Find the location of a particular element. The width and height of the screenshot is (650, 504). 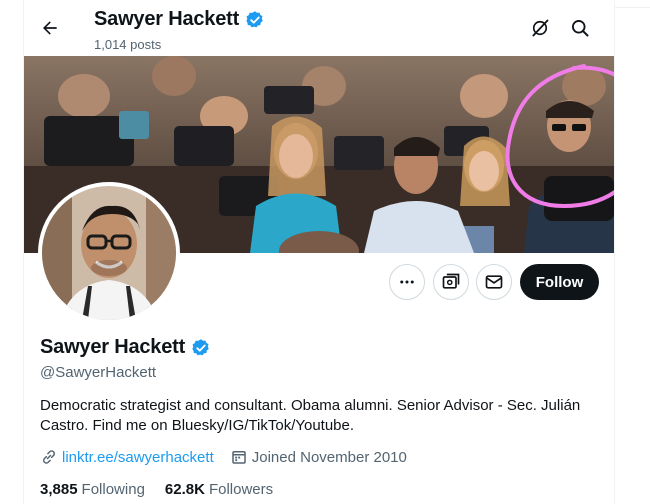

search-button is located at coordinates (580, 28).